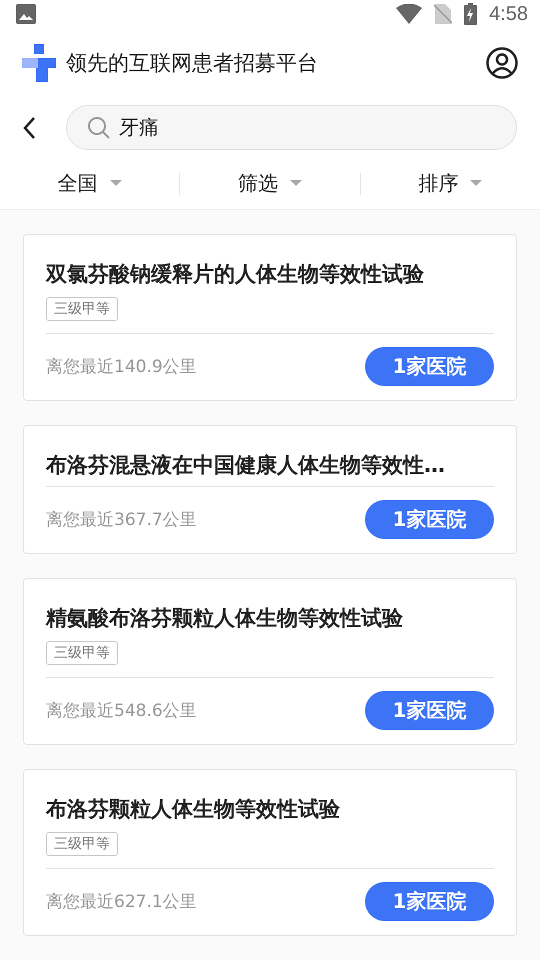  I want to click on trial-title: 布洛芬颗粒人体生物等效性试验, so click(193, 809).